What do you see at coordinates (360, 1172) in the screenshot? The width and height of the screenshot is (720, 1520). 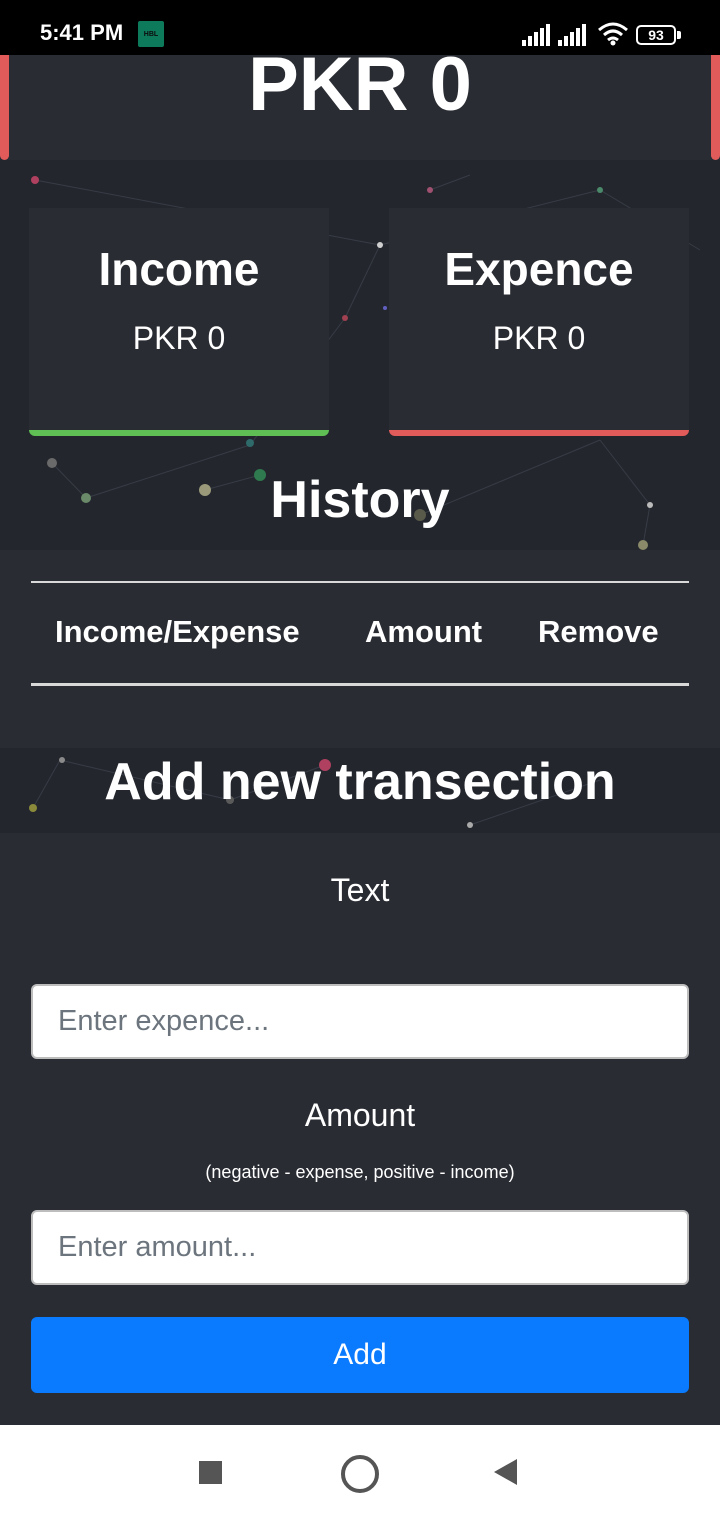 I see `amount-hint: (negative - expense, positive - income)` at bounding box center [360, 1172].